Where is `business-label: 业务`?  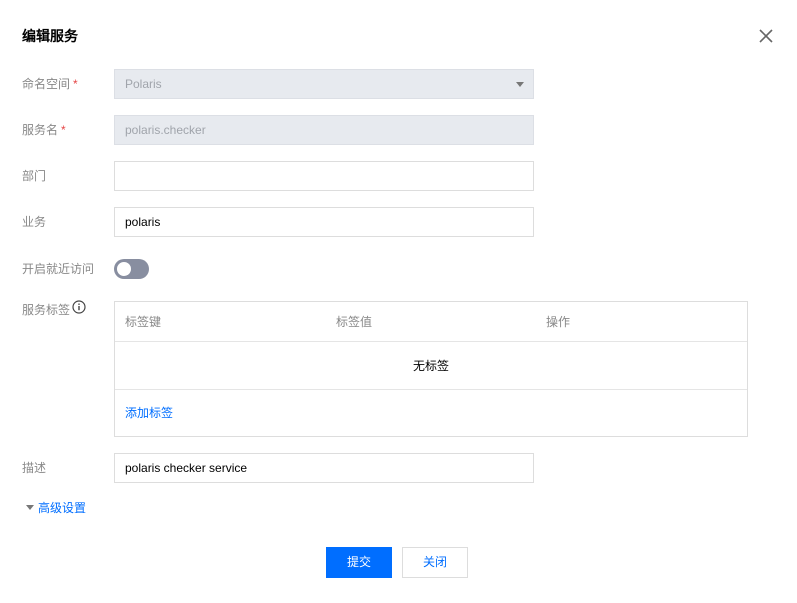 business-label: 业务 is located at coordinates (34, 222).